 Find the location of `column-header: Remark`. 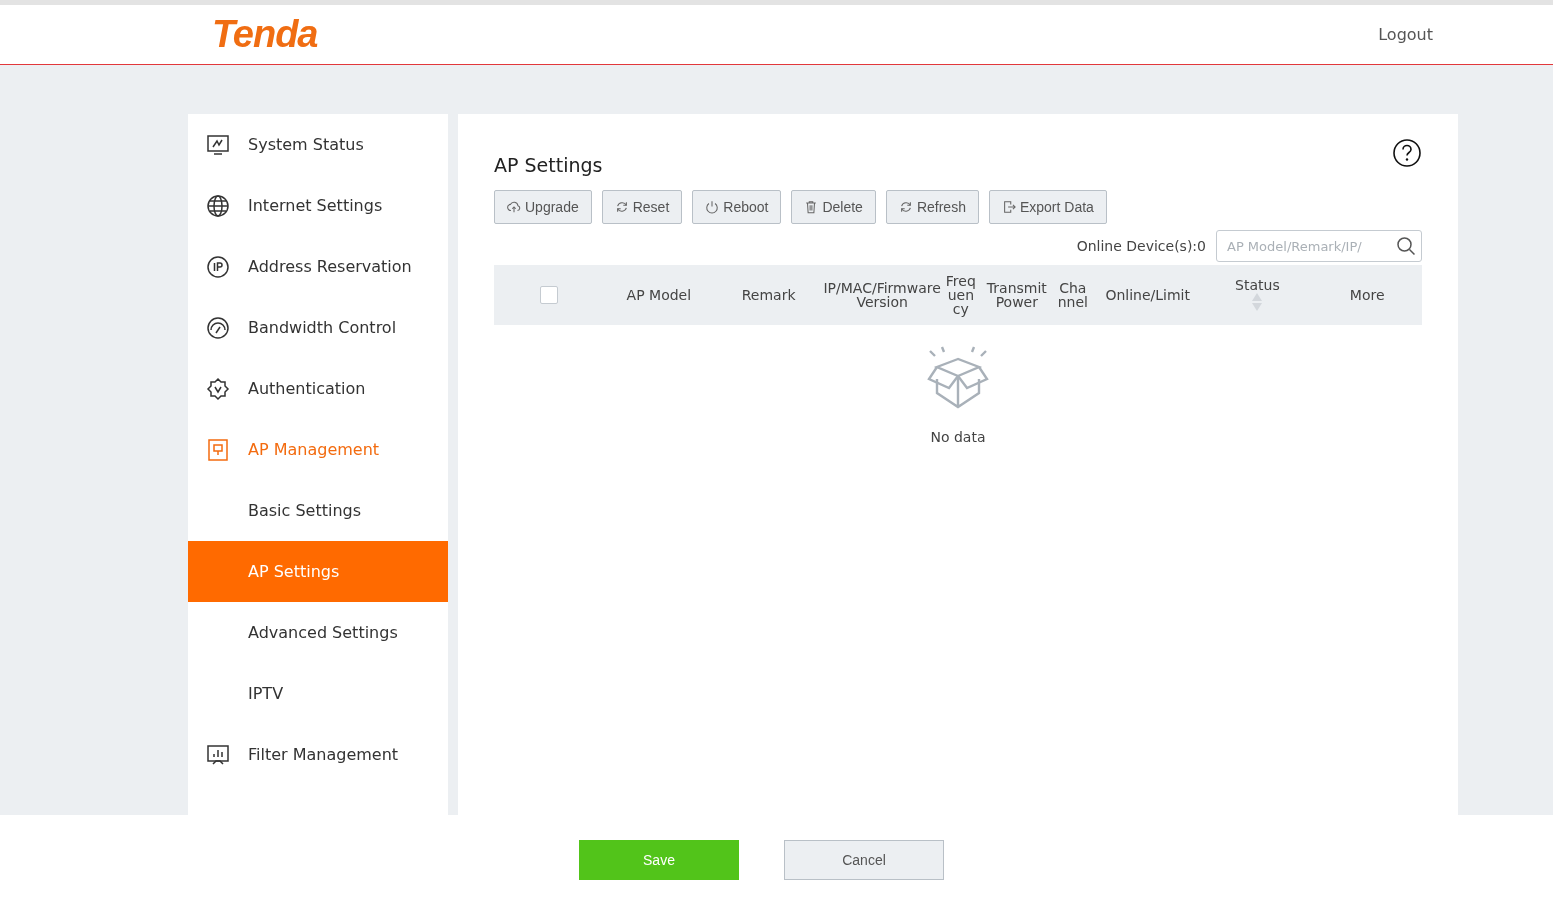

column-header: Remark is located at coordinates (768, 295).